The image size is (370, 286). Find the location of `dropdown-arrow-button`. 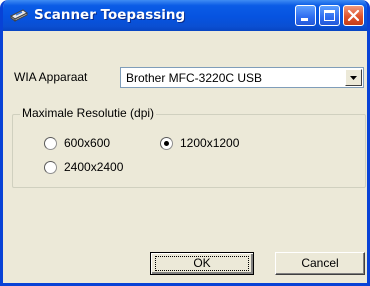

dropdown-arrow-button is located at coordinates (353, 77).